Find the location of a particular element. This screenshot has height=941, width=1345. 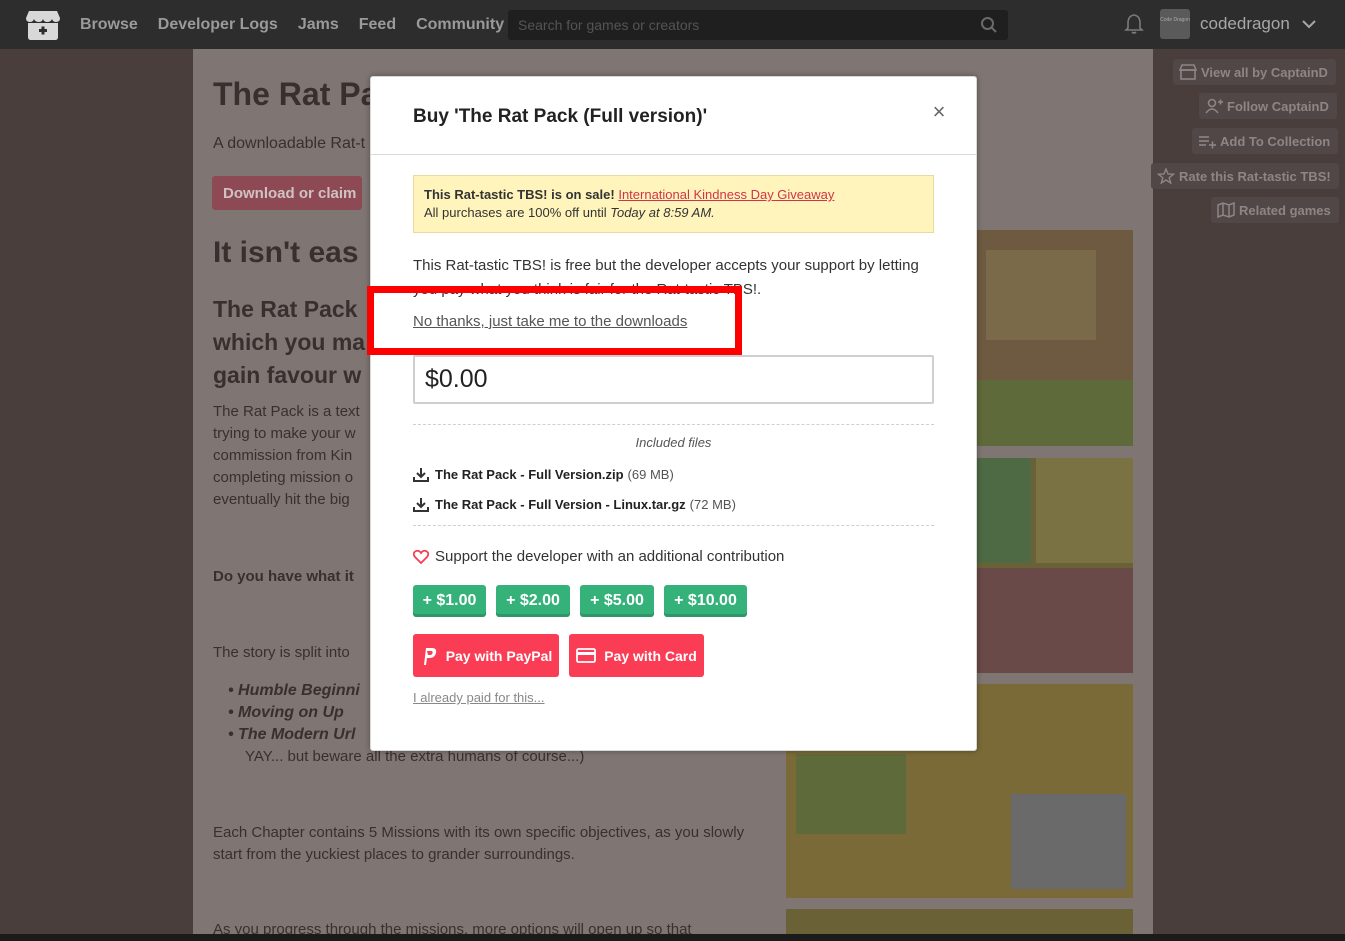

follow-author-button: Follow CaptainD is located at coordinates (1268, 106).